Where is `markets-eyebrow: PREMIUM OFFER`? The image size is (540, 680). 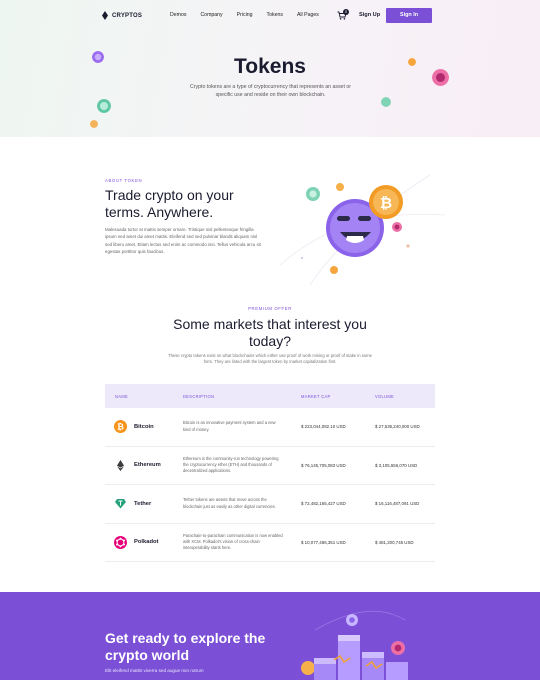 markets-eyebrow: PREMIUM OFFER is located at coordinates (270, 308).